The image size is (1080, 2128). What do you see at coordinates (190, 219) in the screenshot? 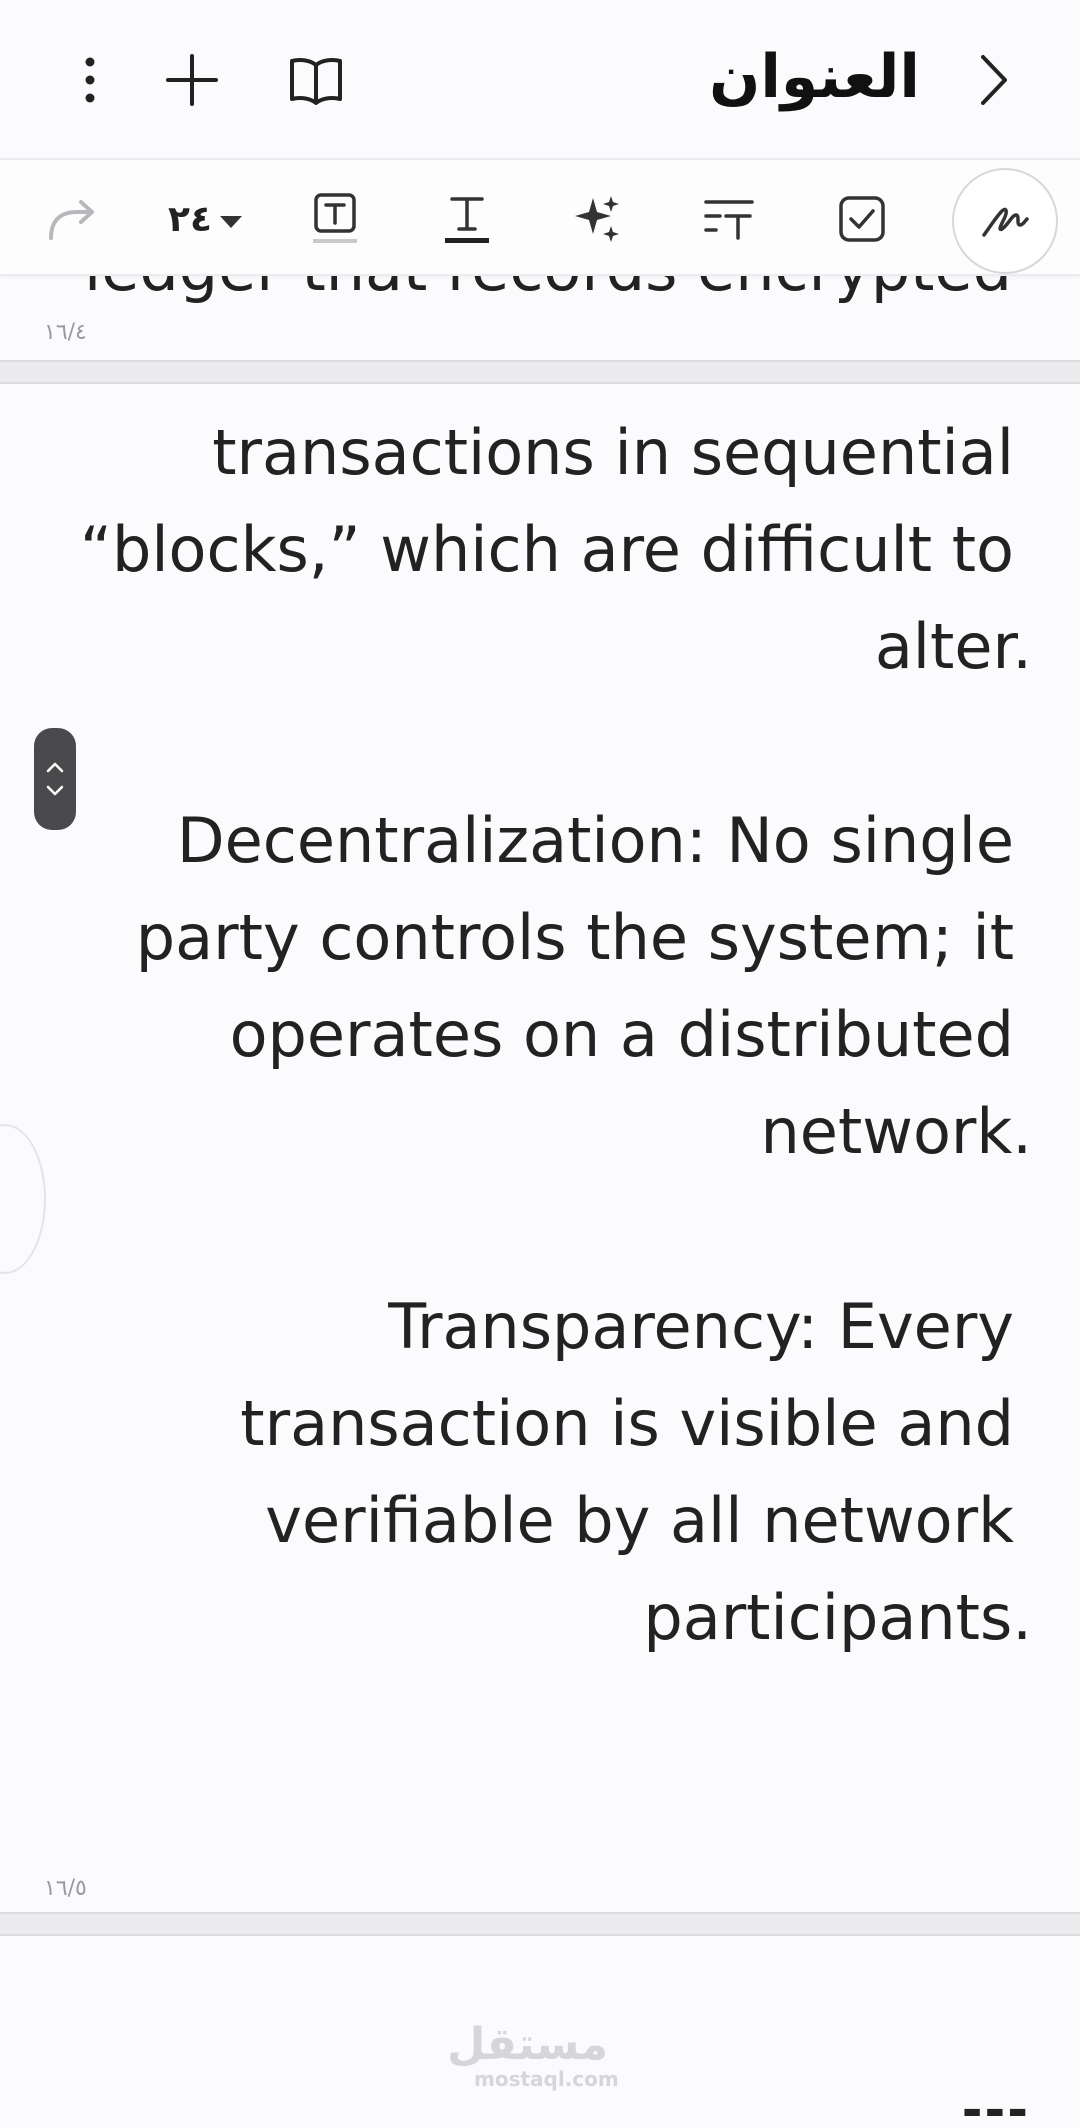
I see `font-size-value: ٢٤` at bounding box center [190, 219].